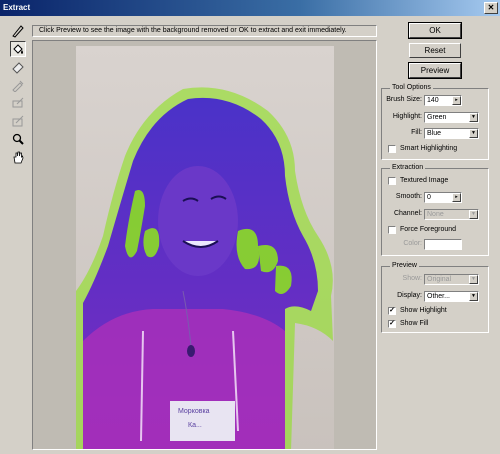 The image size is (500, 454). What do you see at coordinates (392, 230) in the screenshot?
I see `force-foreground-checkbox` at bounding box center [392, 230].